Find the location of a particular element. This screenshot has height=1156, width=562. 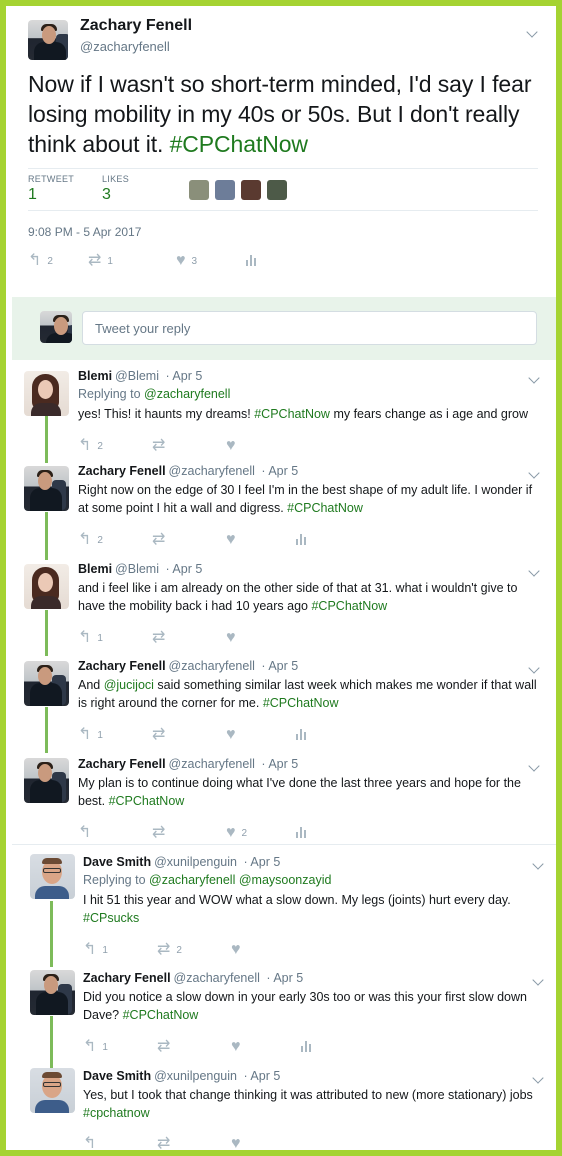

timestamp: 9:08 PM - 5 Apr 2017 is located at coordinates (84, 232).